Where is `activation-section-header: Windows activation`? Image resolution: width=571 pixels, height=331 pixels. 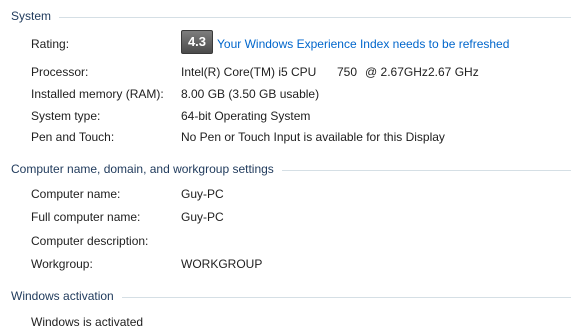 activation-section-header: Windows activation is located at coordinates (291, 296).